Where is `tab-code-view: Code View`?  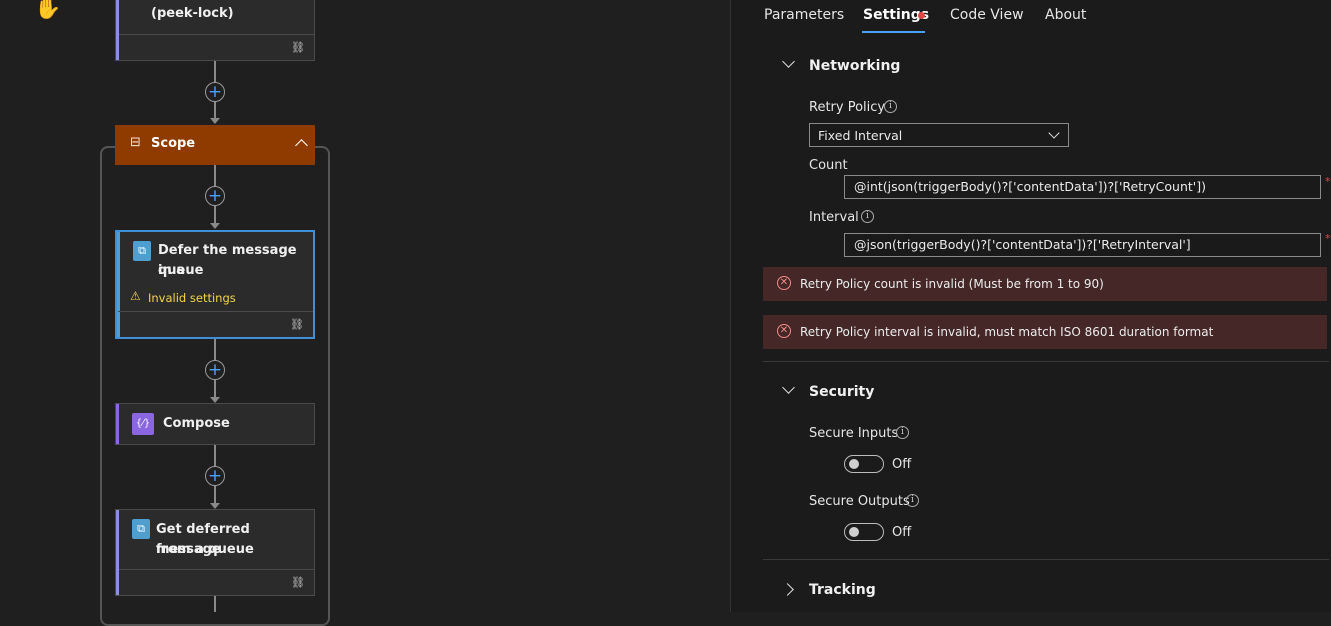
tab-code-view: Code View is located at coordinates (987, 15).